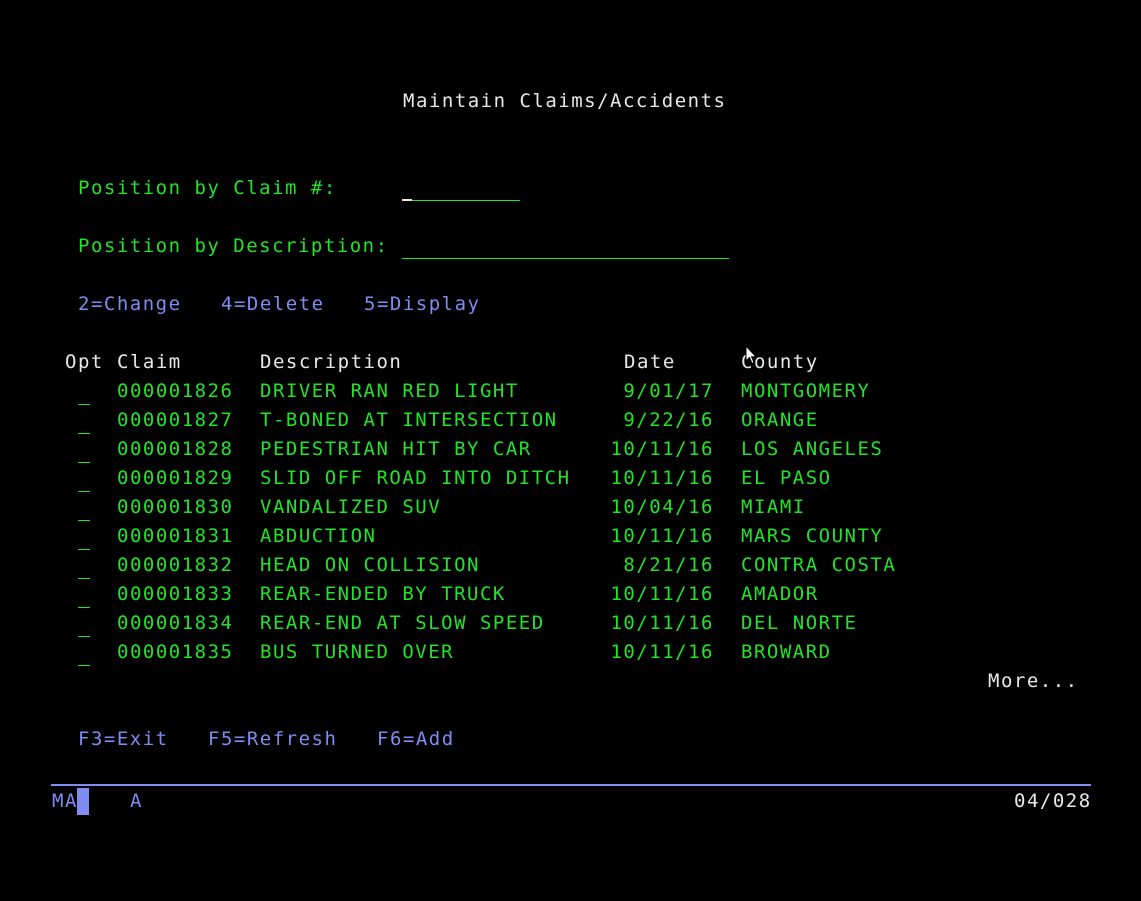  Describe the element at coordinates (786, 652) in the screenshot. I see `claim-county: BROWARD` at that location.